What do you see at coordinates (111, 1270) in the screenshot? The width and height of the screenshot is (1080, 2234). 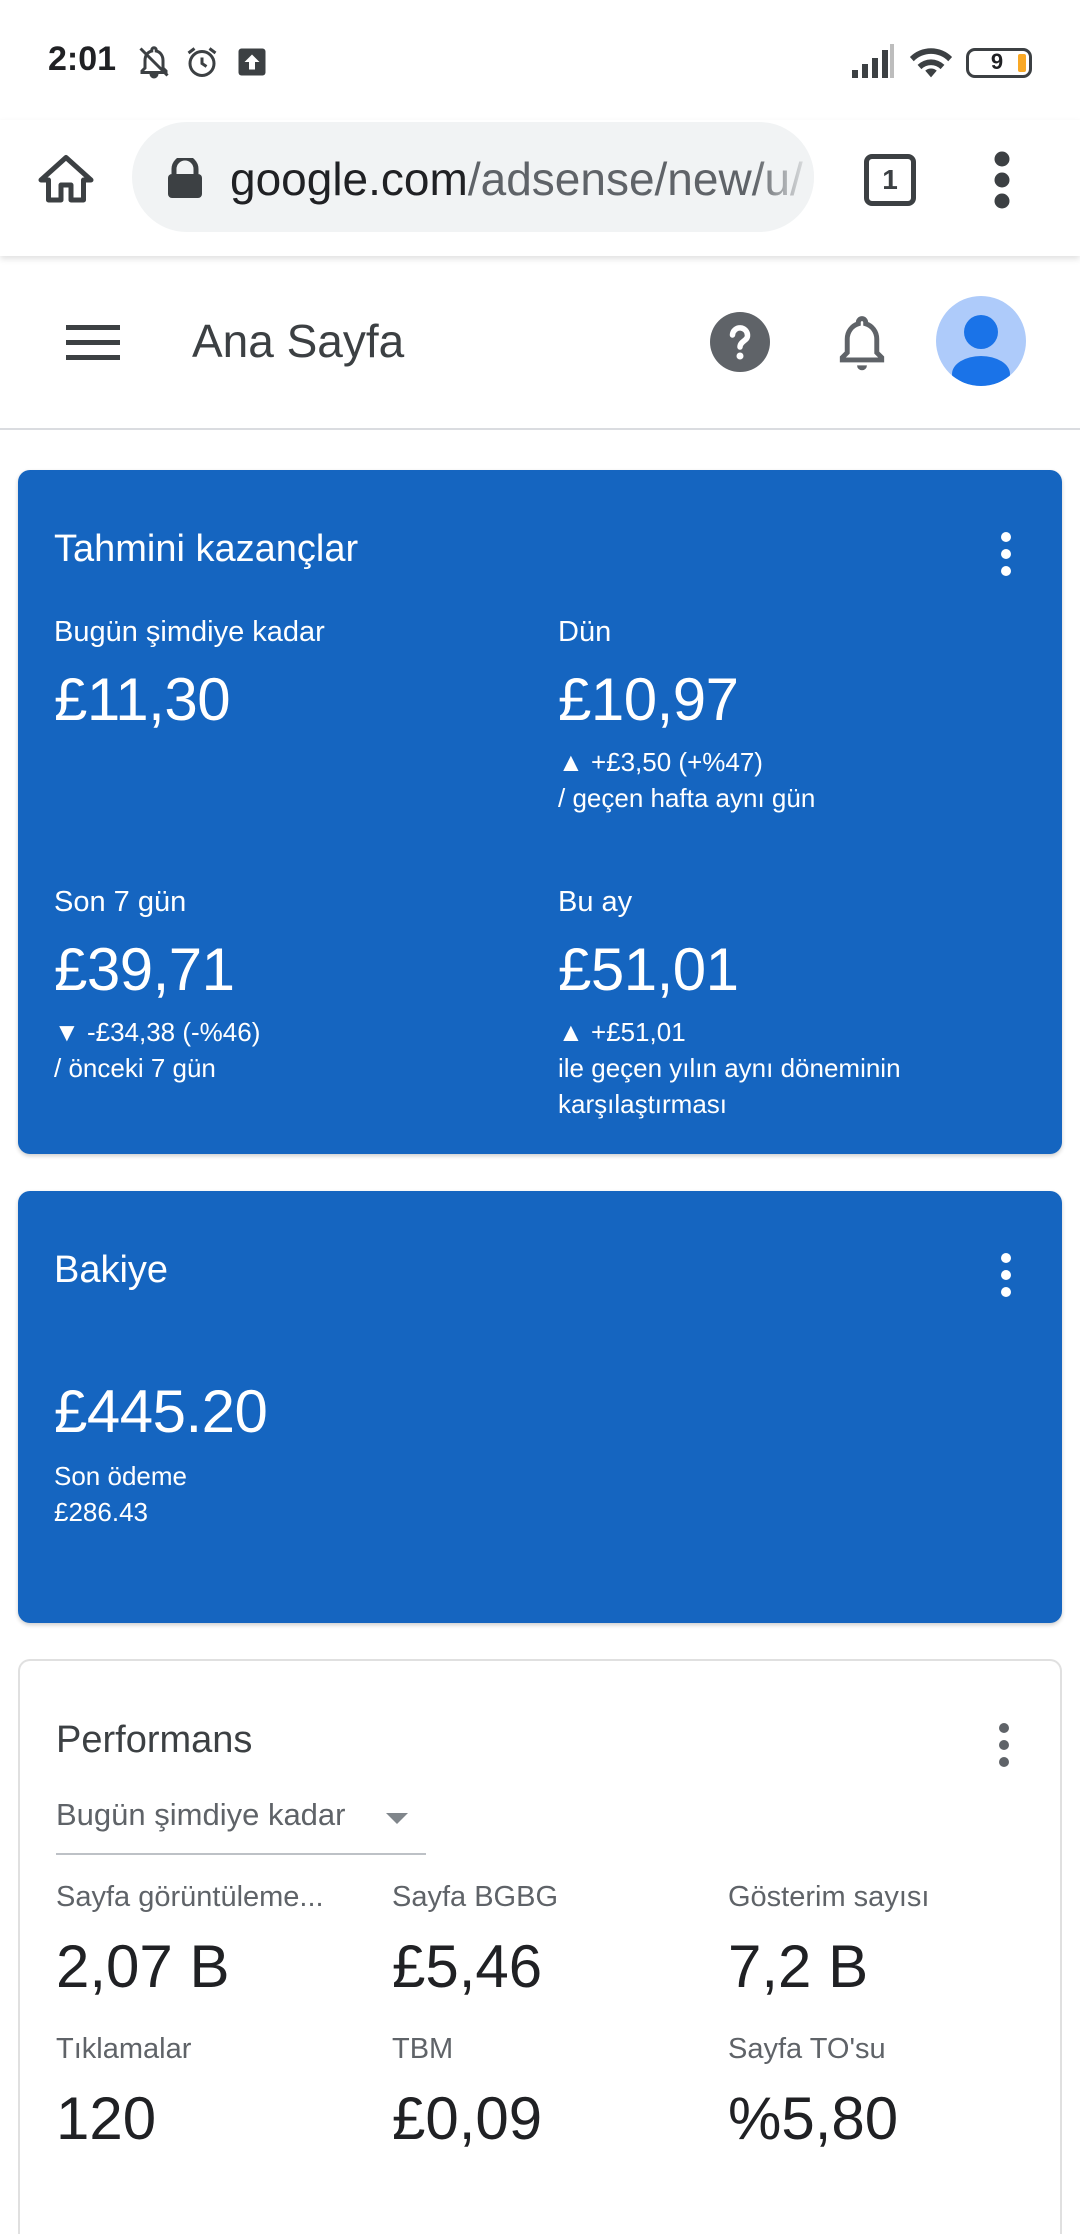 I see `balance-title: Bakiye` at bounding box center [111, 1270].